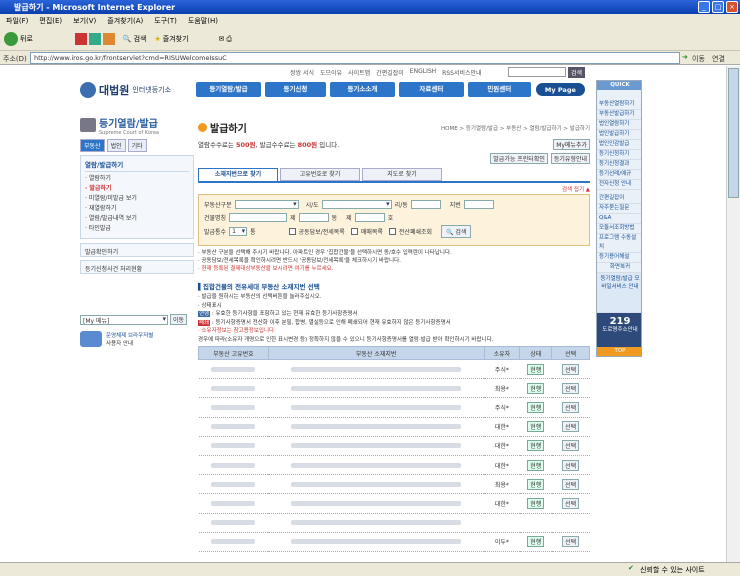 The image size is (740, 576). I want to click on quick-item2: 자주묻는질문, so click(619, 209).